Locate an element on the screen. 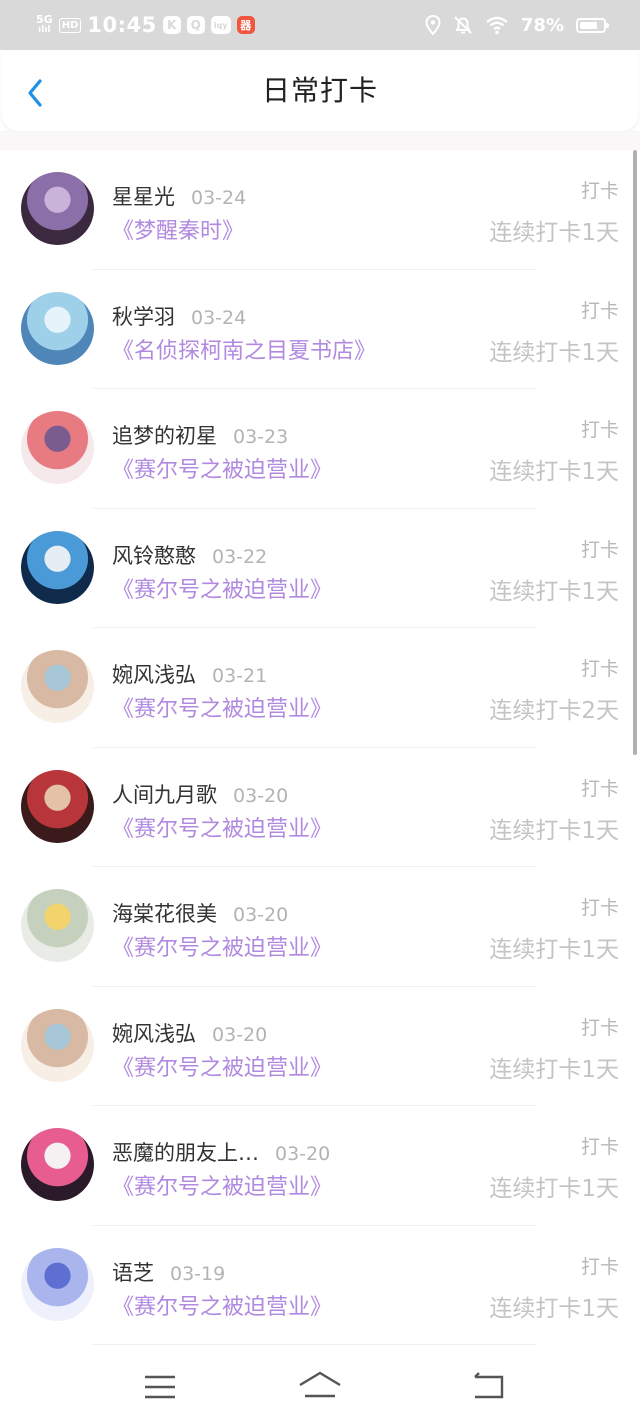  name-line: 婉风浅弘 03-20 is located at coordinates (189, 1033).